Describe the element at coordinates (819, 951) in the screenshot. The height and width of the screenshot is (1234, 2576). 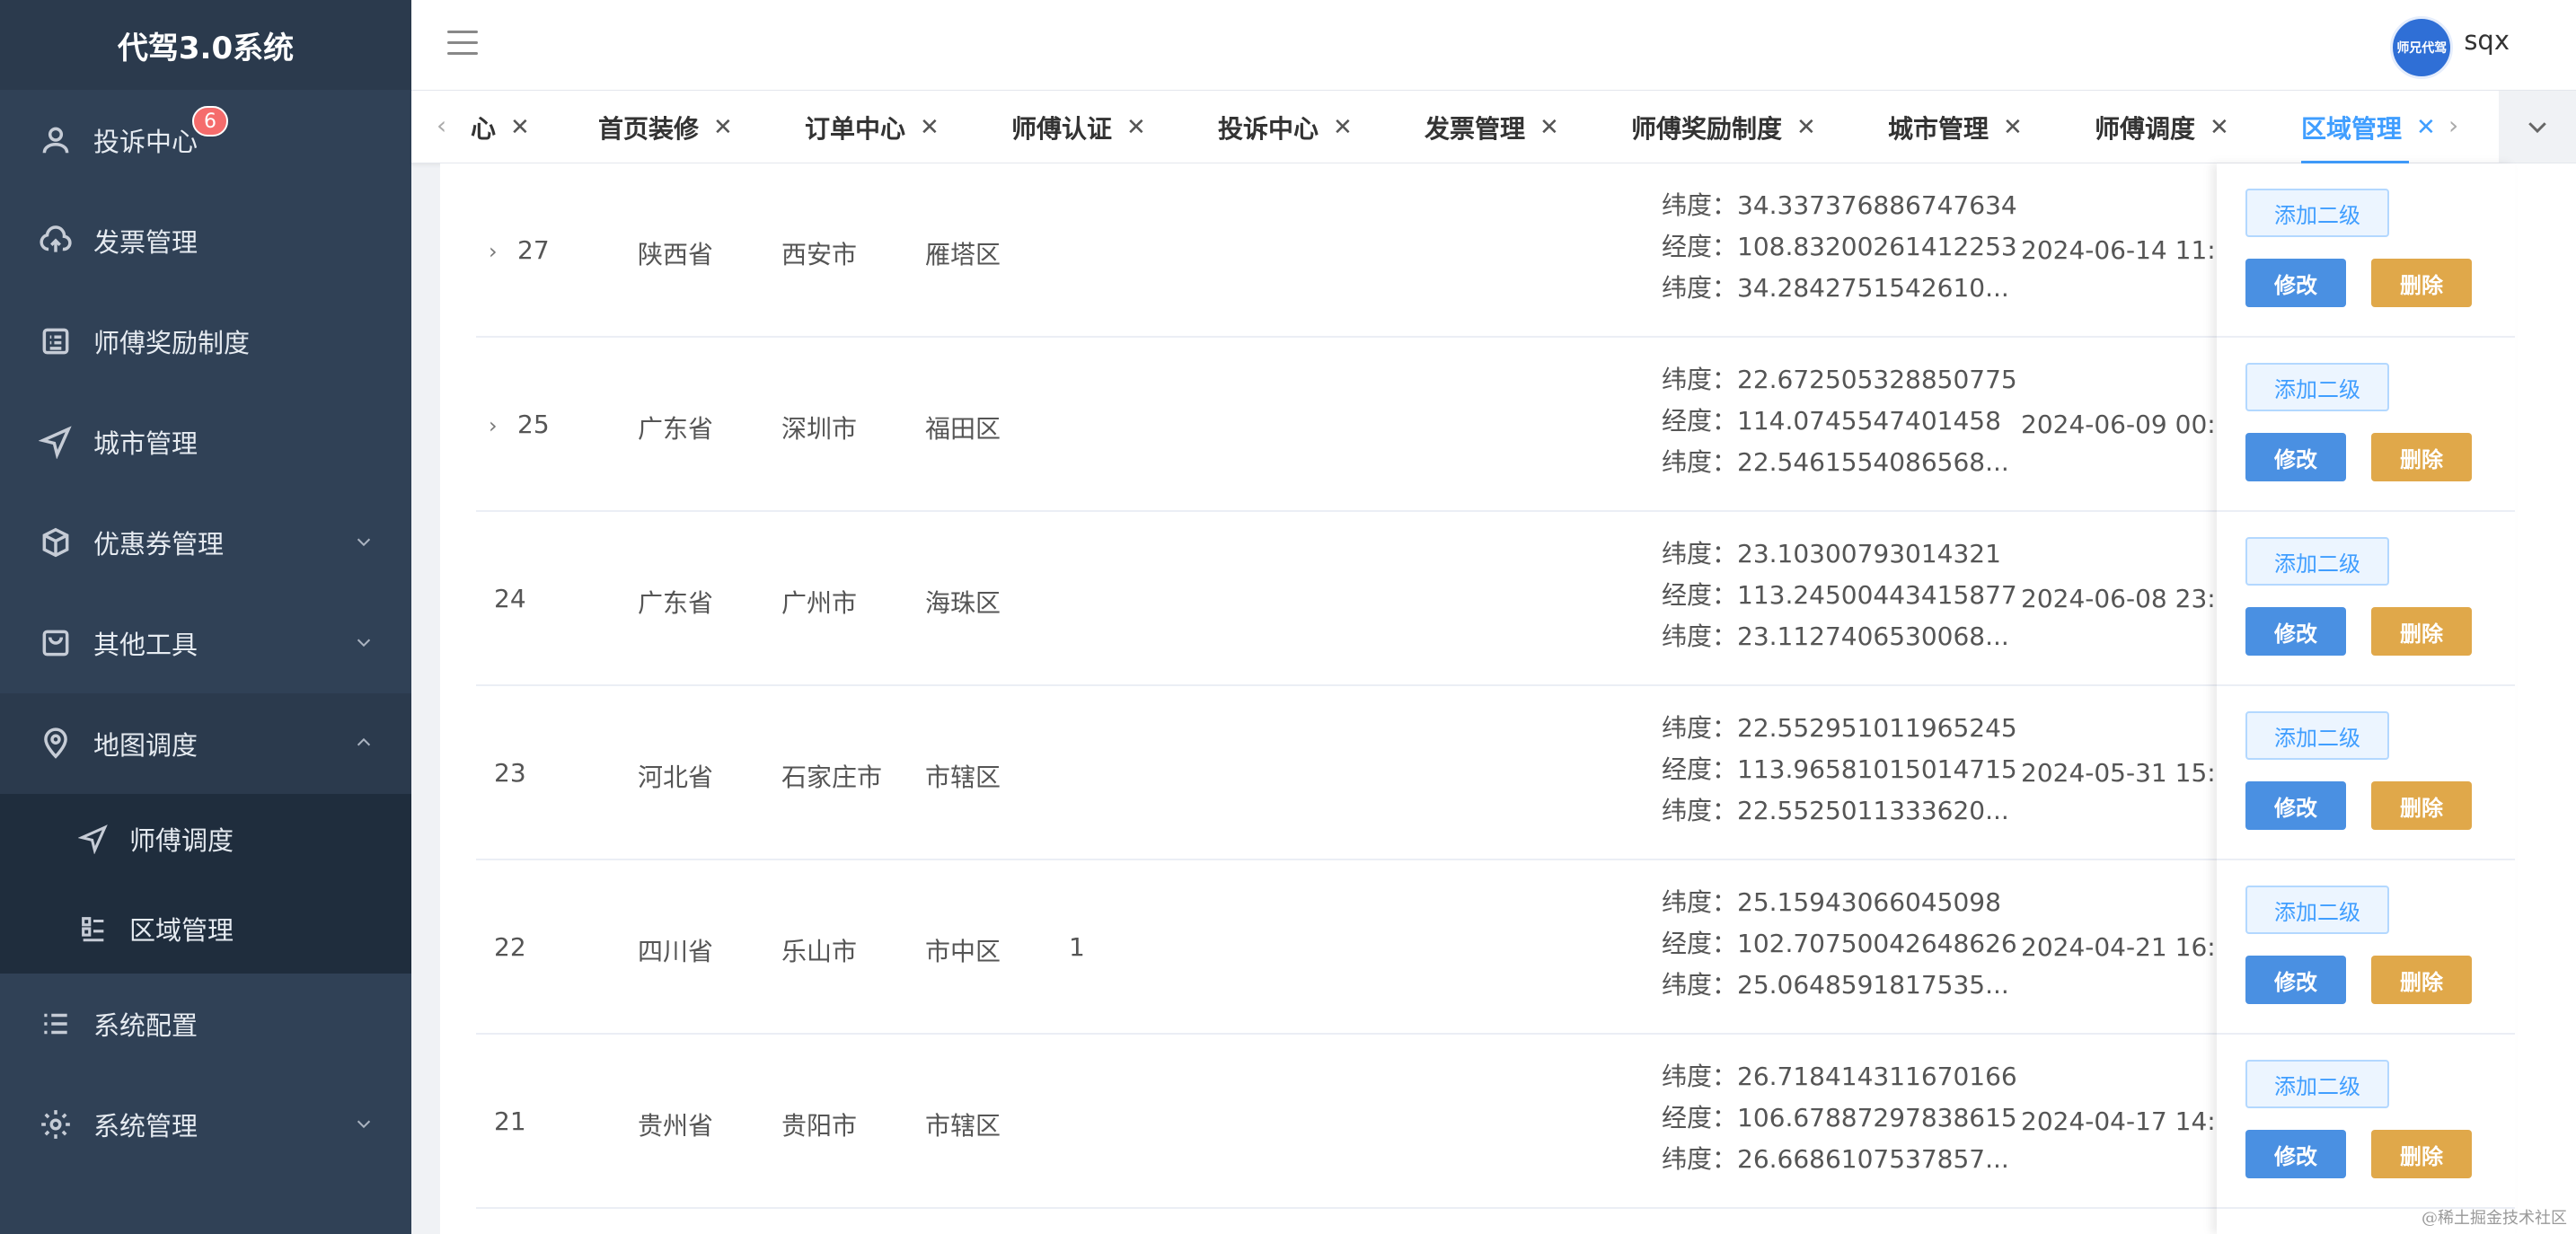
I see `cell-city: 乐山市` at that location.